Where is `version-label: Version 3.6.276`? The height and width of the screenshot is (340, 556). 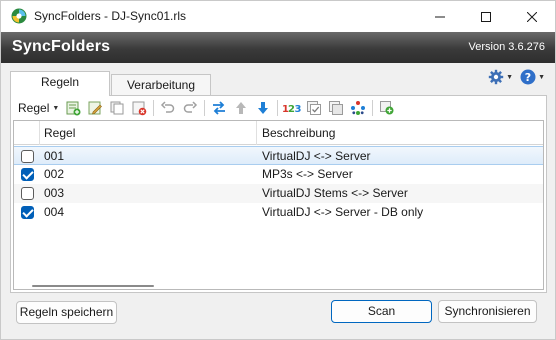
version-label: Version 3.6.276 is located at coordinates (506, 47).